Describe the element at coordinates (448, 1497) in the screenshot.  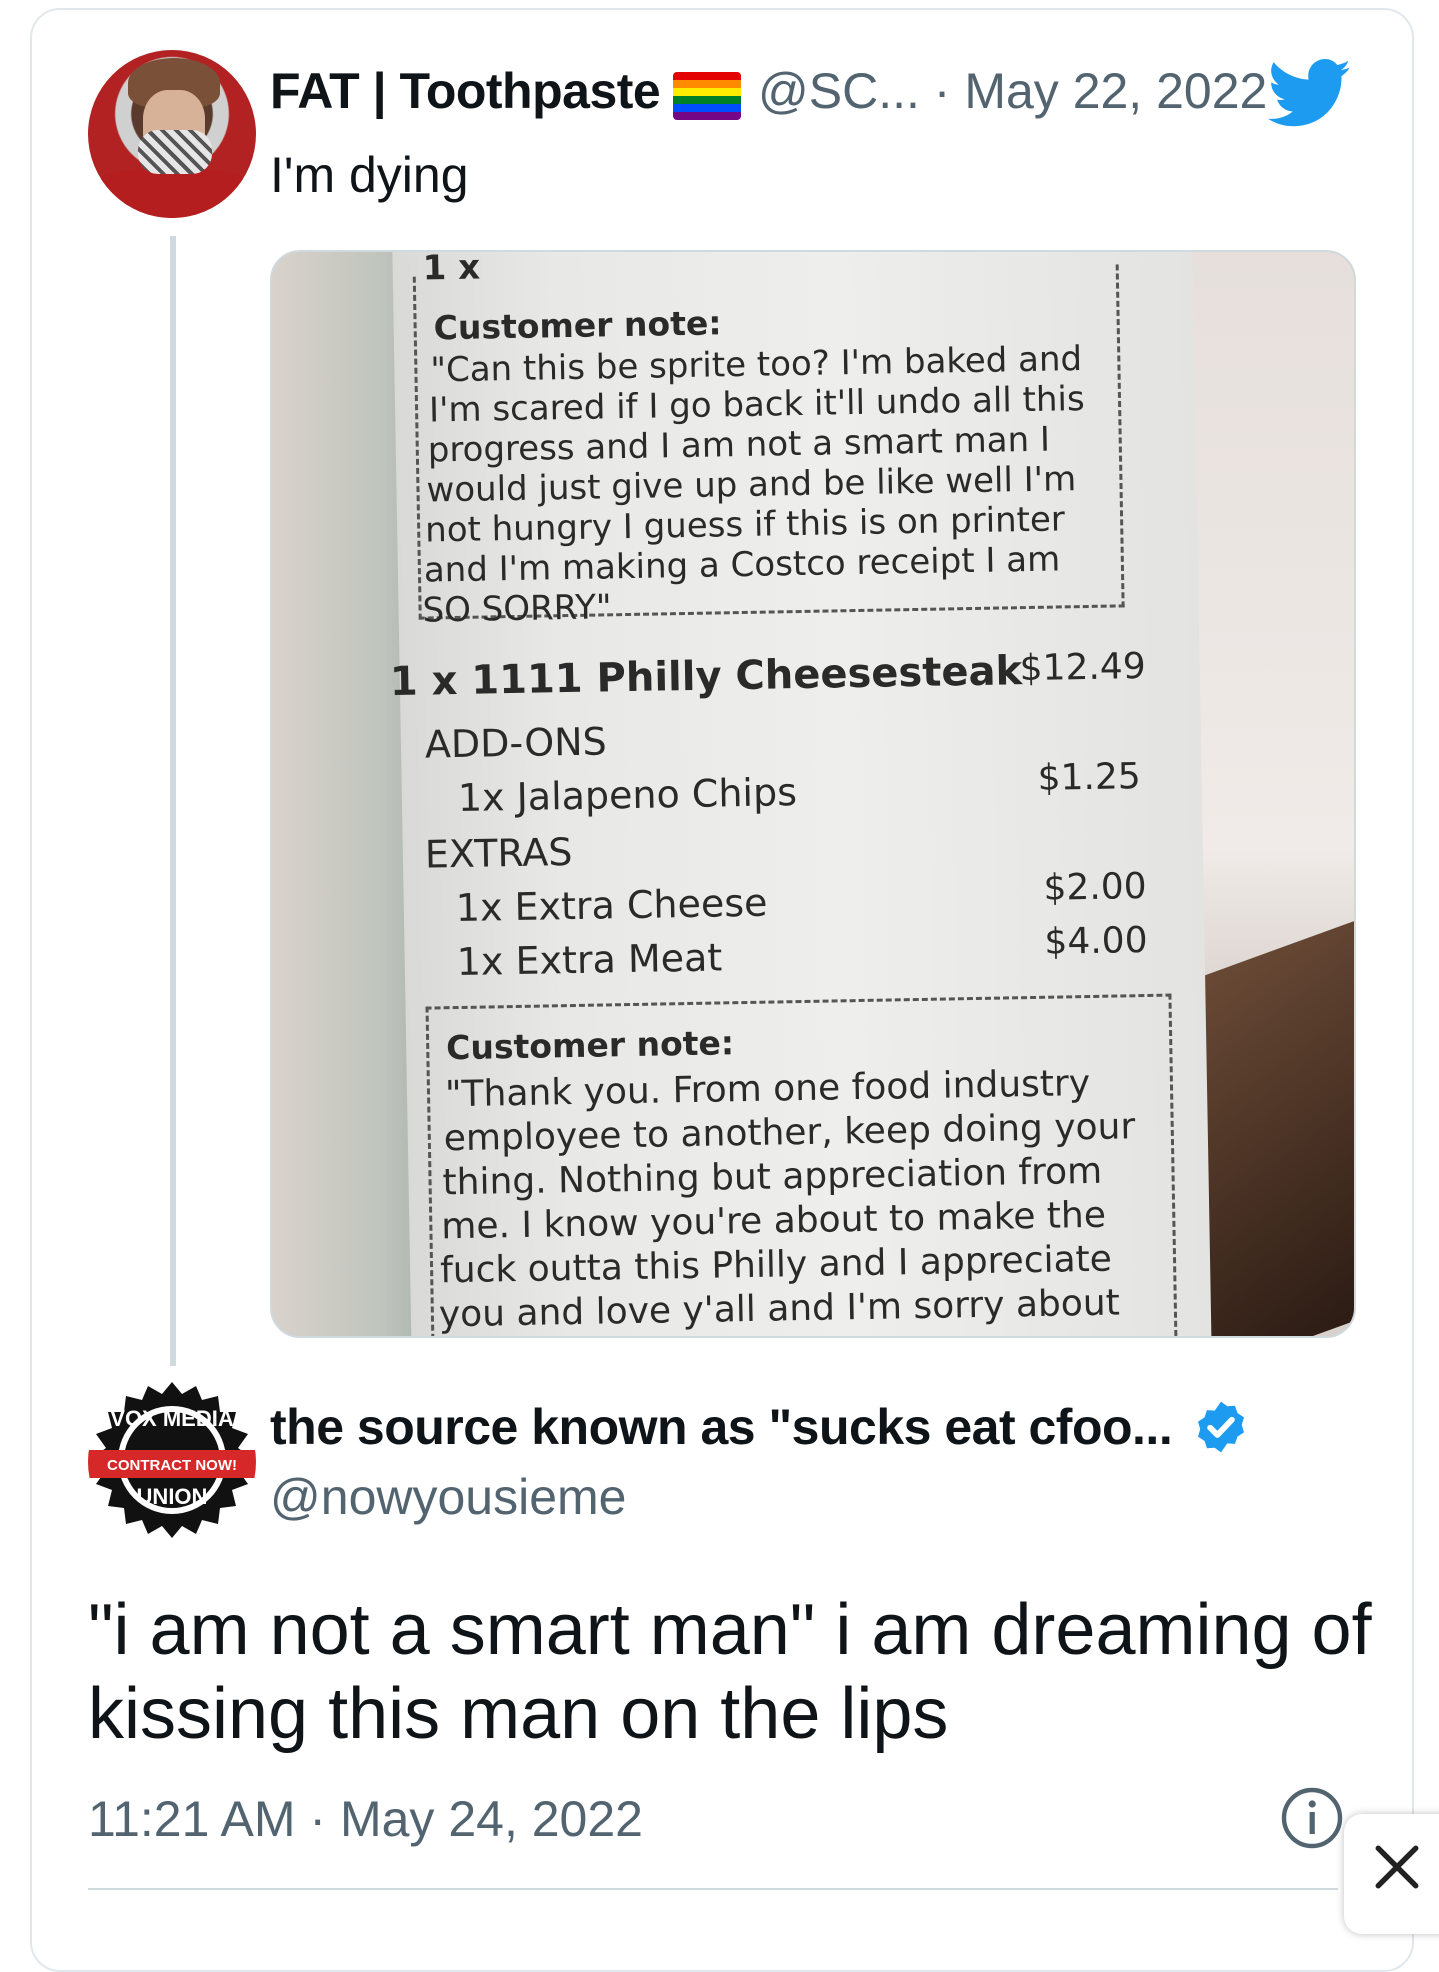
I see `author-handle: @nowyousieme` at that location.